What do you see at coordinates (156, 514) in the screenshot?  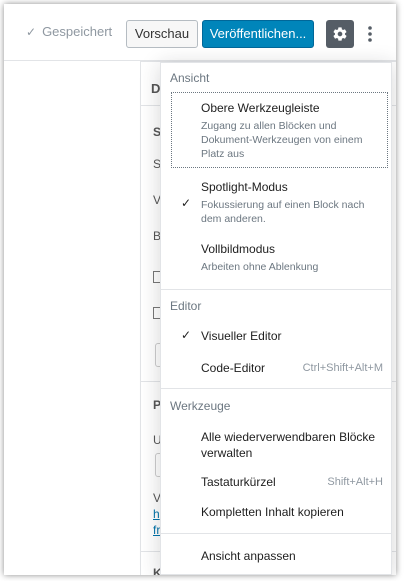 I see `sidebar-link: h` at bounding box center [156, 514].